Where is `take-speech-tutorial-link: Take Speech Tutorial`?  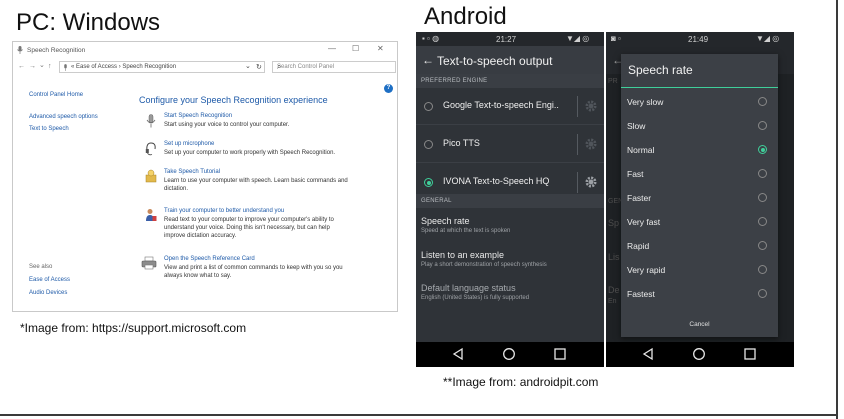 take-speech-tutorial-link: Take Speech Tutorial is located at coordinates (192, 172).